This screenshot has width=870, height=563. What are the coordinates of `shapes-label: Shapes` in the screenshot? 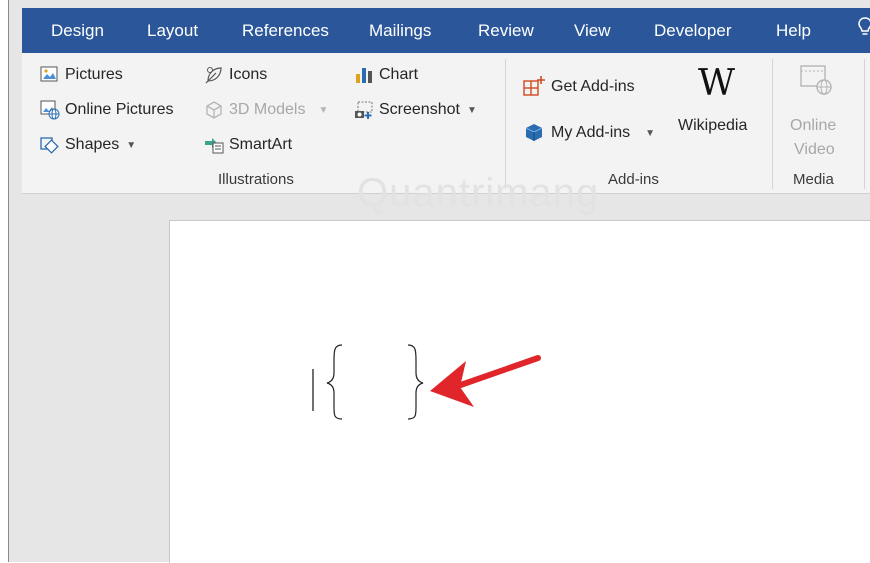 It's located at (92, 144).